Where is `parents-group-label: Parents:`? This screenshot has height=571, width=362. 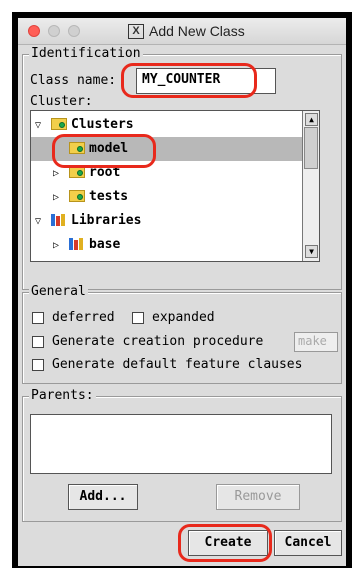 parents-group-label: Parents: is located at coordinates (62, 395).